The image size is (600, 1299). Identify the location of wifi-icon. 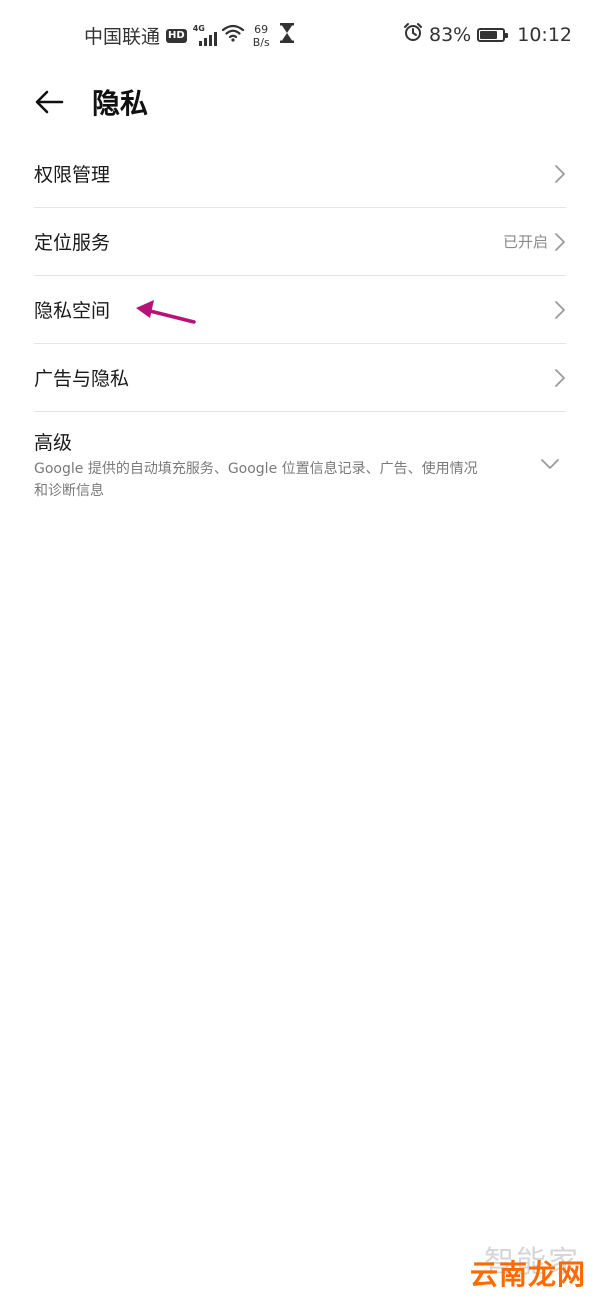
(233, 35).